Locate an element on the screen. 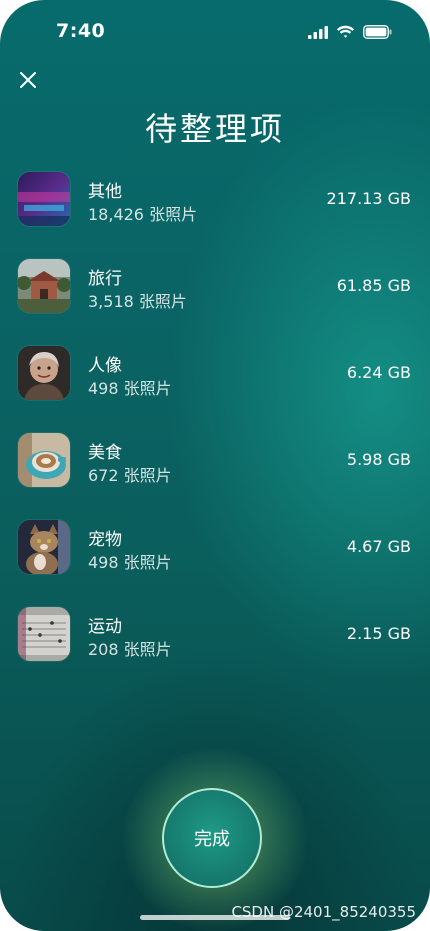 This screenshot has height=931, width=430. page-title: 待整理项 is located at coordinates (214, 129).